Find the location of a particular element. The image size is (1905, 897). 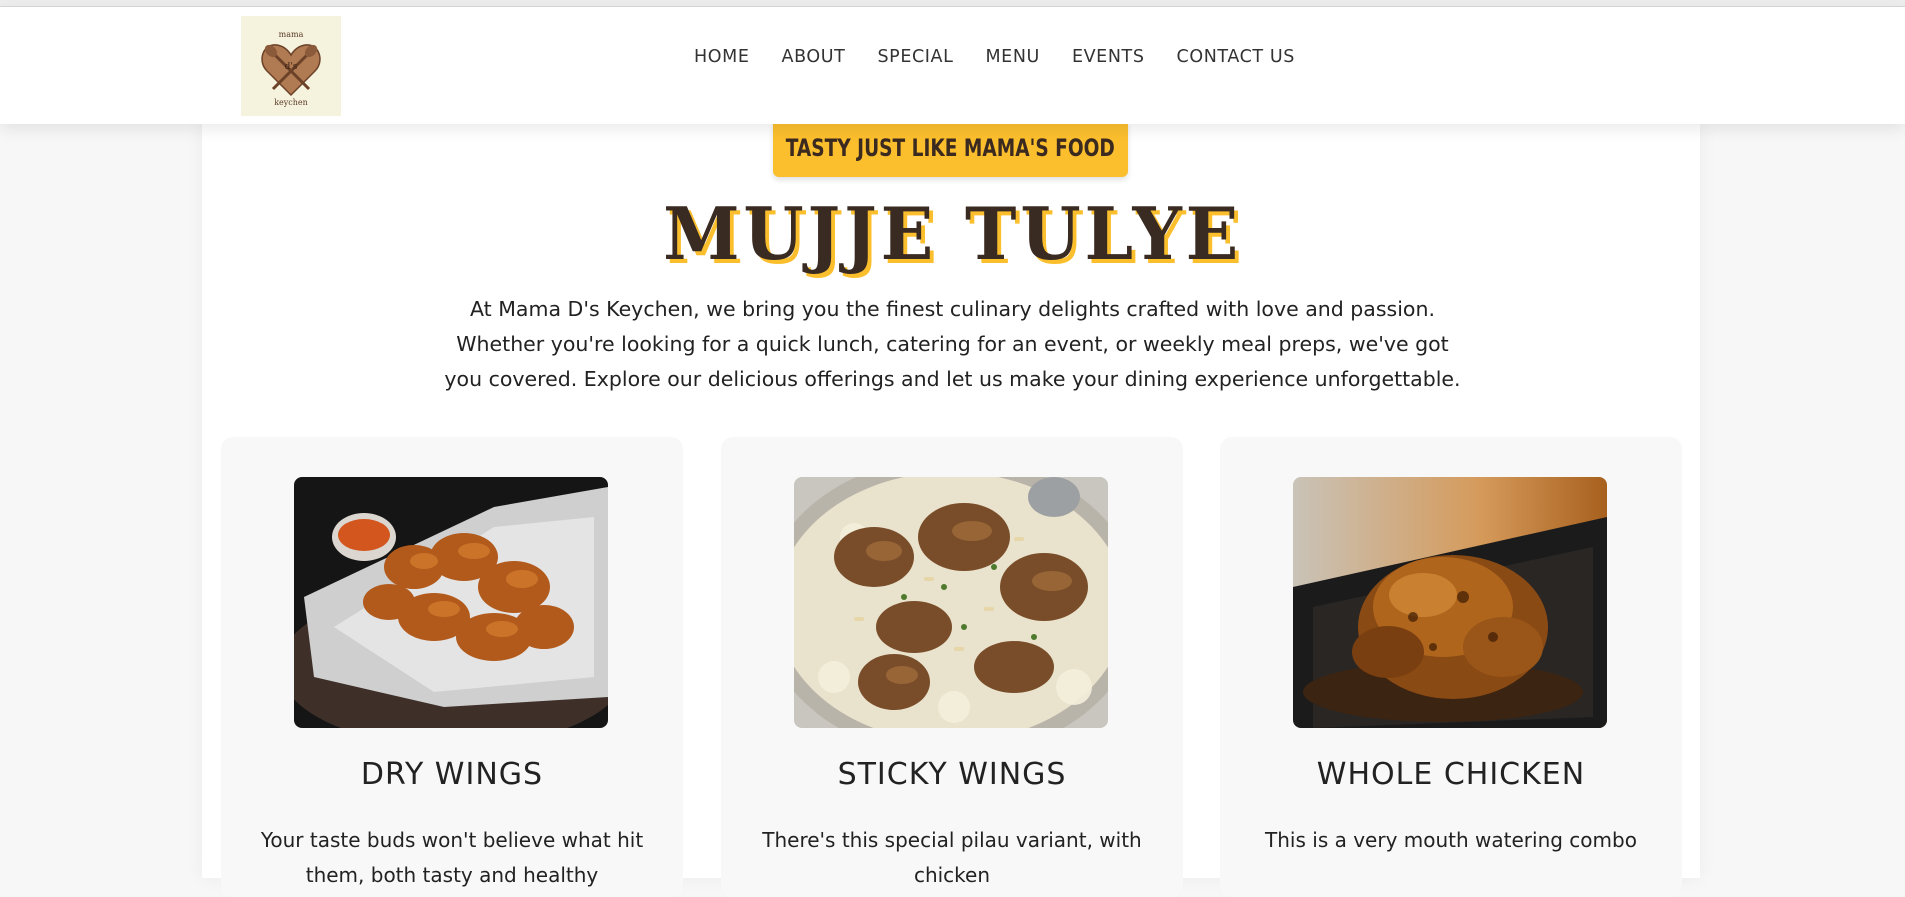

nav-contact-us: CONTACT US is located at coordinates (1236, 57).